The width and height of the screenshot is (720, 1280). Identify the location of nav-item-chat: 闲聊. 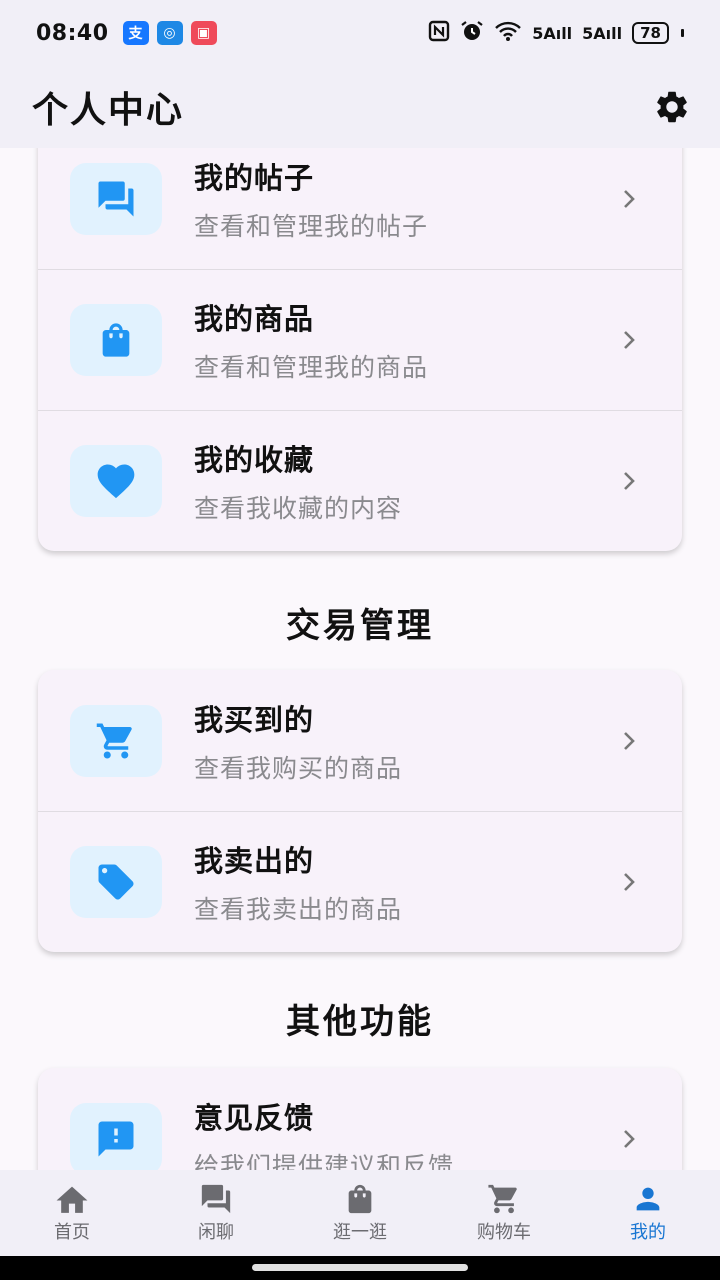
(216, 1213).